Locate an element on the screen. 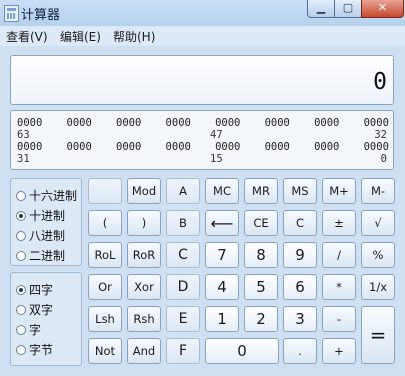 This screenshot has width=405, height=376. base-mode-group: 十六进制 十进制 八进制 二进制 is located at coordinates (46, 222).